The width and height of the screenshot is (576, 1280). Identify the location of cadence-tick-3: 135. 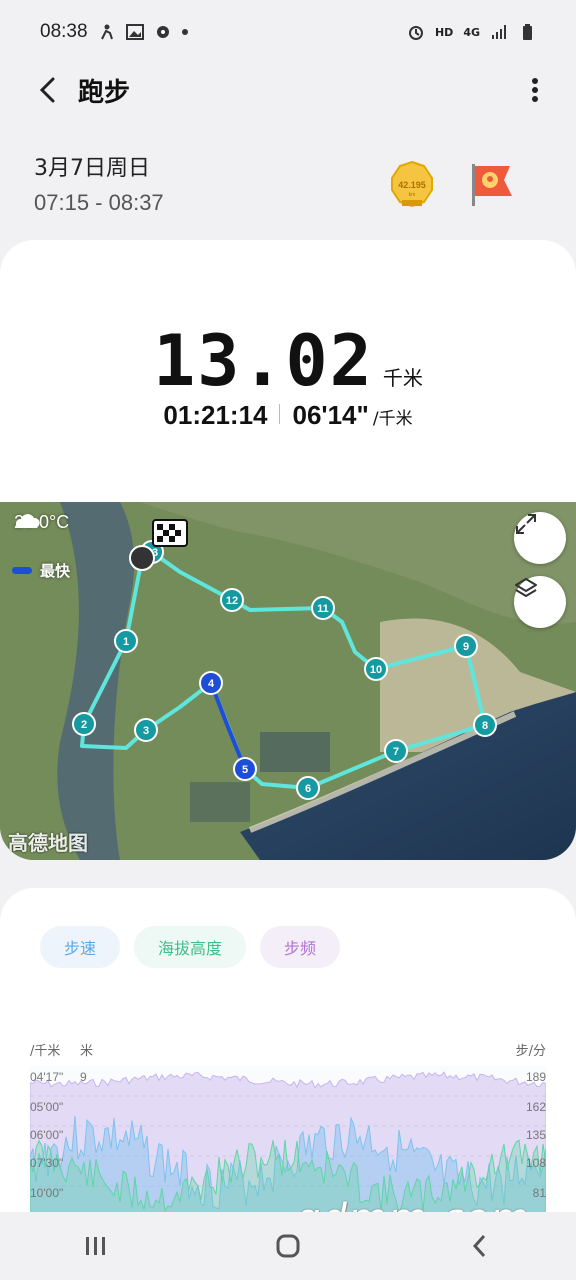
(535, 1135).